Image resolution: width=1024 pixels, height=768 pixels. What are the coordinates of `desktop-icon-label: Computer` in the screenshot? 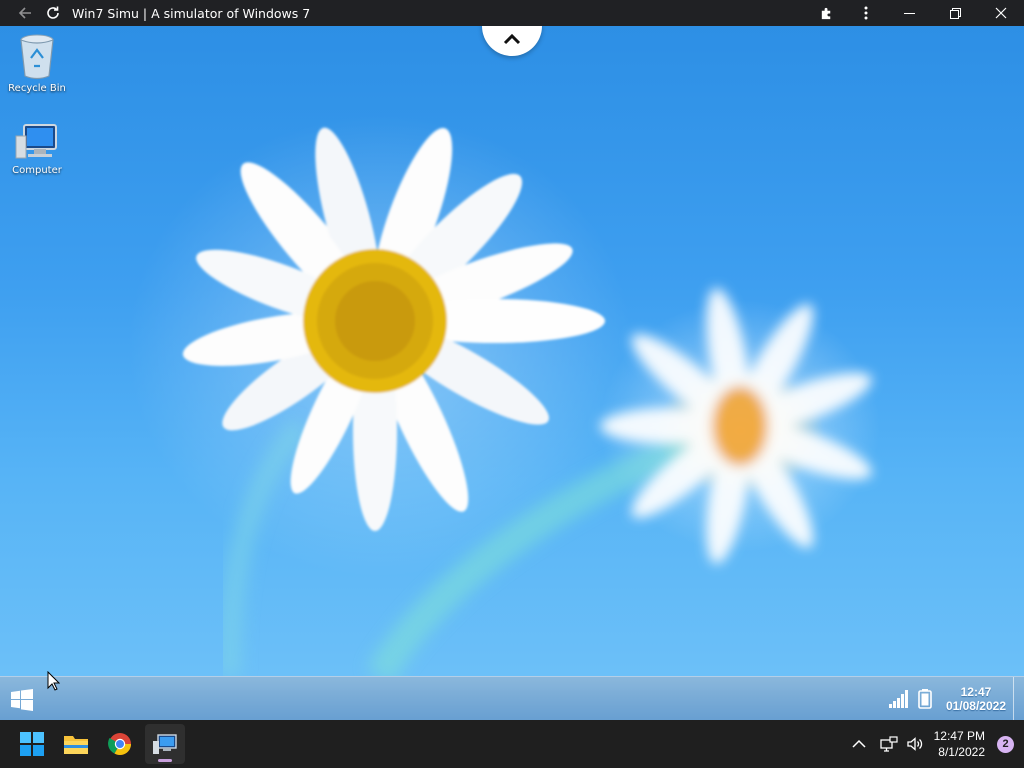 It's located at (37, 170).